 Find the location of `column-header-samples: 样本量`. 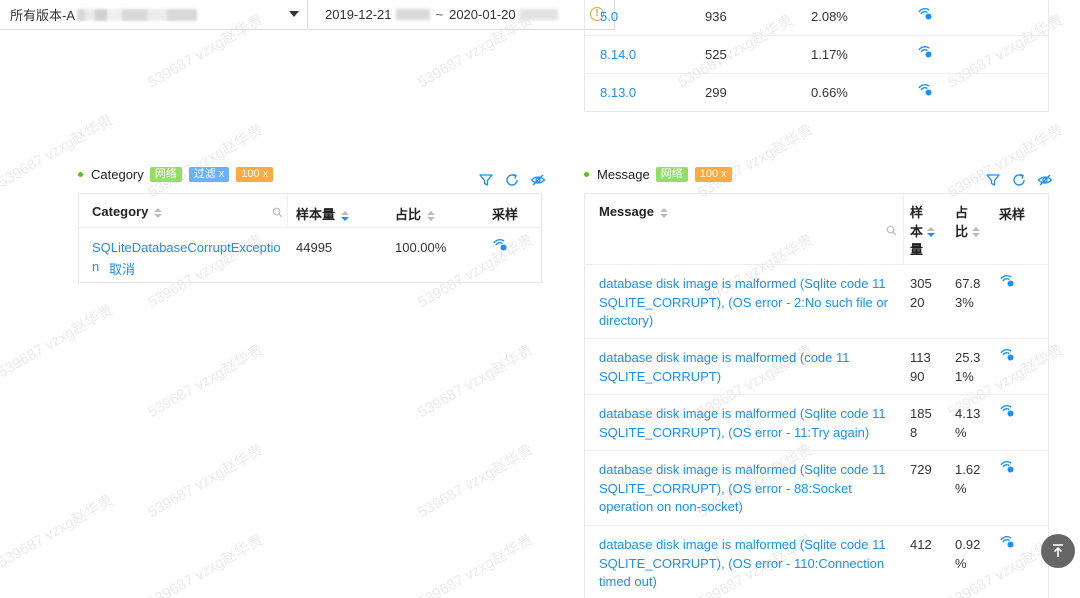

column-header-samples: 样本量 is located at coordinates (323, 213).